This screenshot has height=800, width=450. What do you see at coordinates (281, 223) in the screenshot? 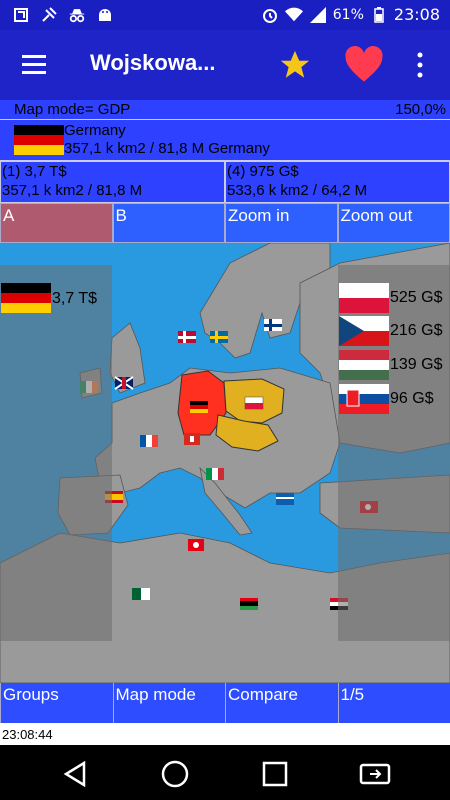
I see `zoom-in-button: Zoom in` at bounding box center [281, 223].